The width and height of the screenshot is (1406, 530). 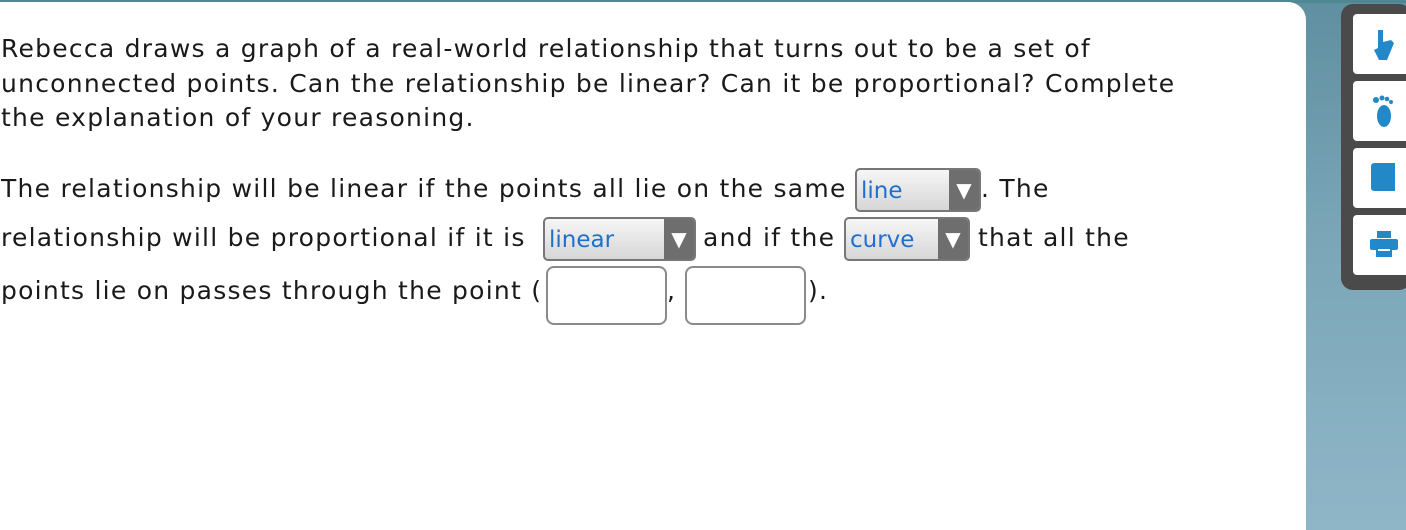 What do you see at coordinates (818, 290) in the screenshot?
I see `answer-text-7: ).` at bounding box center [818, 290].